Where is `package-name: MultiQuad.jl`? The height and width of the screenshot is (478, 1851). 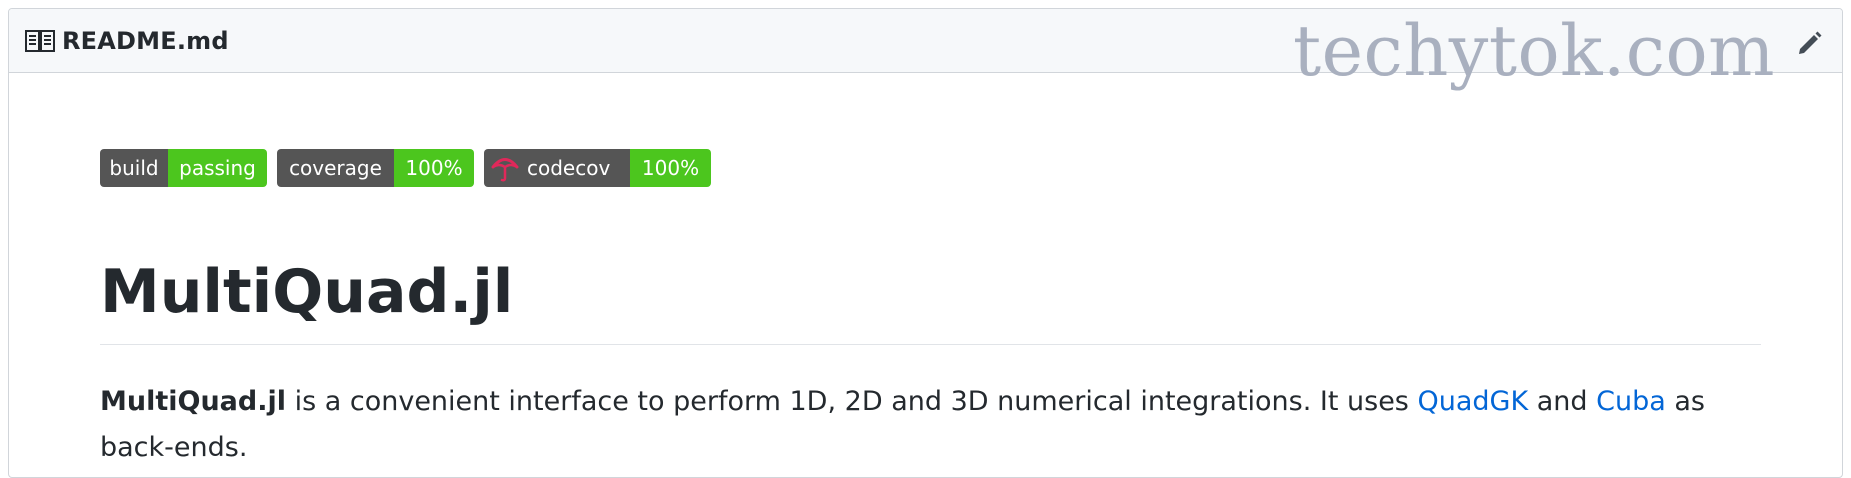
package-name: MultiQuad.jl is located at coordinates (193, 401).